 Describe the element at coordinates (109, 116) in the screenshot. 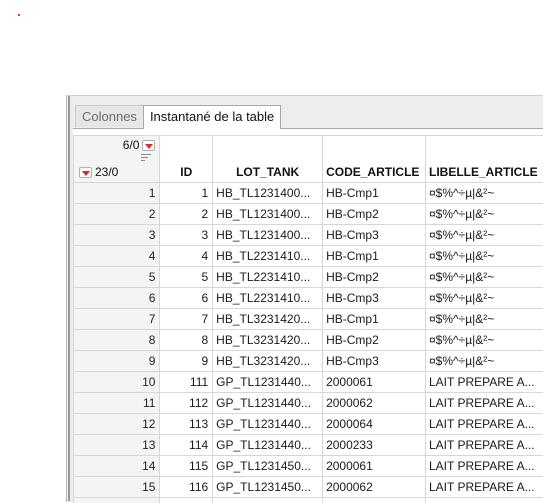

I see `tab-colonnes: Colonnes` at that location.